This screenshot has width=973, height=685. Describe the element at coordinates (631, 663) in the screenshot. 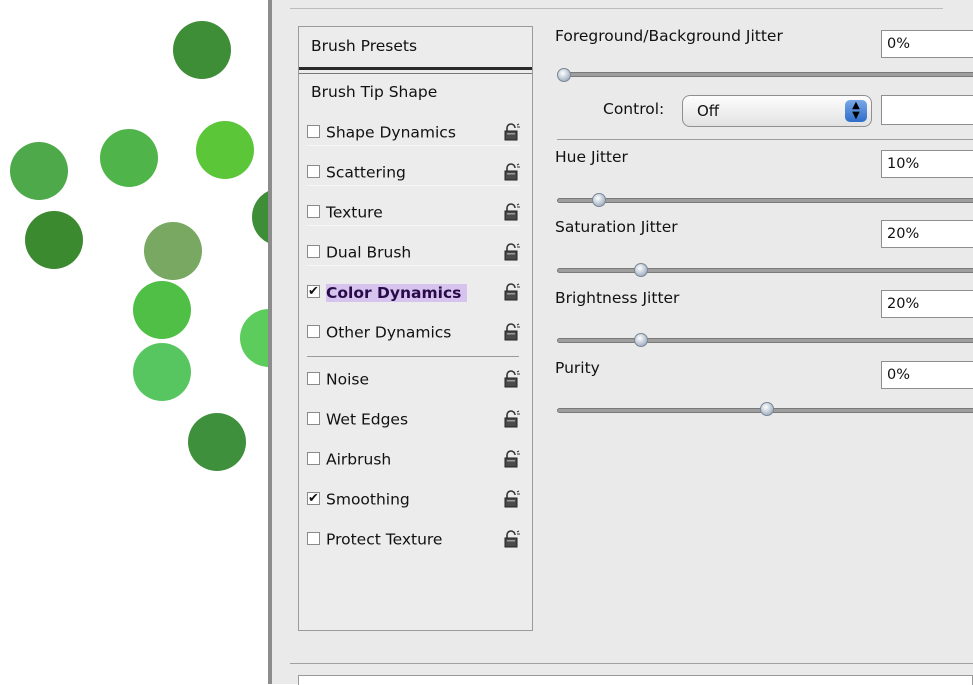

I see `panel-bottom-divider` at that location.